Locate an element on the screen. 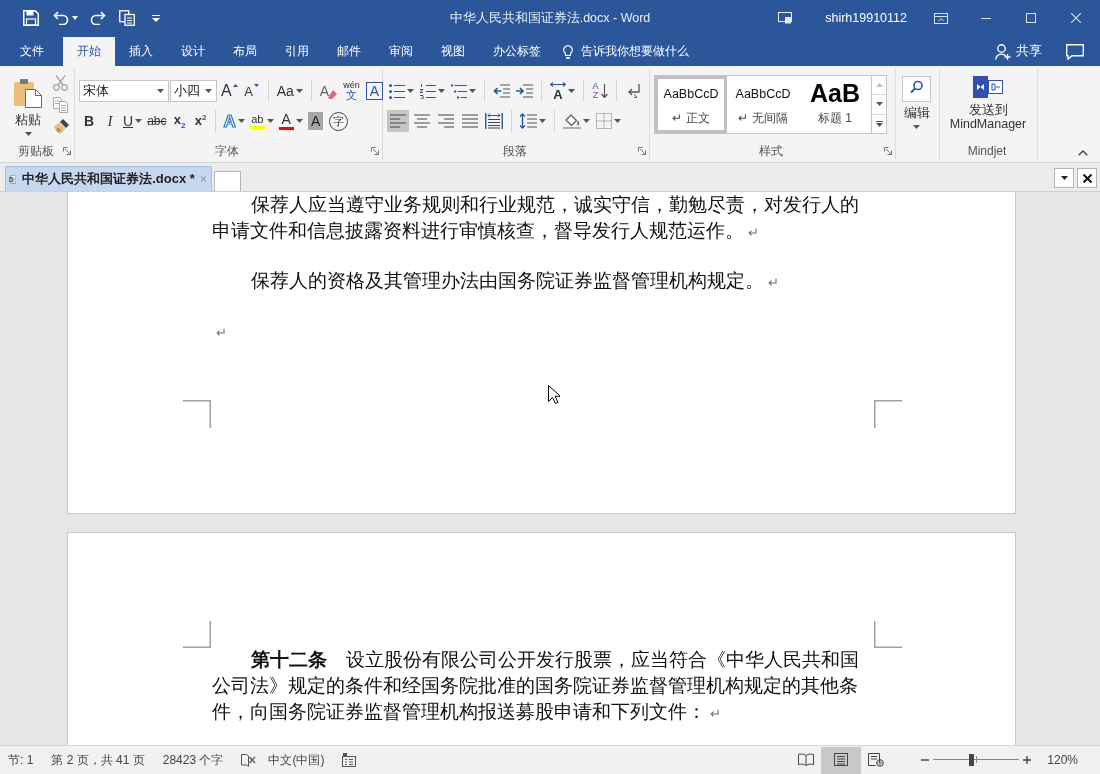 The image size is (1100, 774). page-count: 第 2 页，共 41 页 is located at coordinates (98, 760).